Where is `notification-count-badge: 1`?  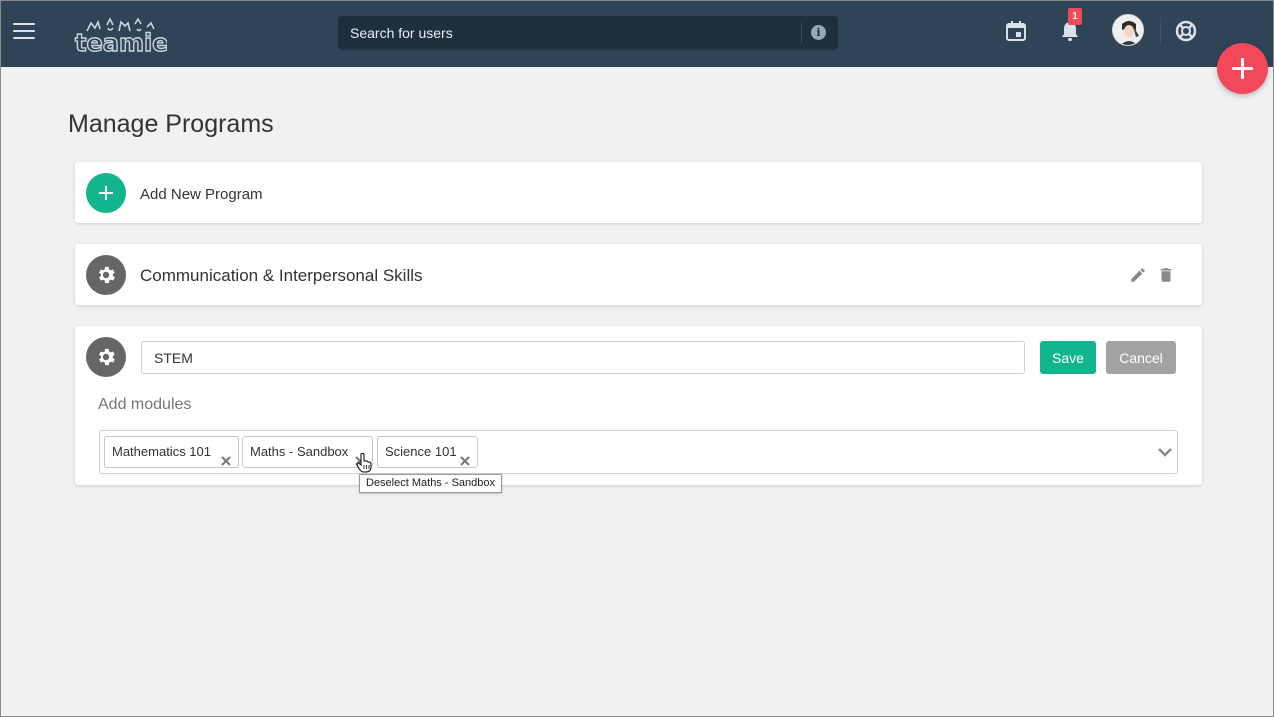 notification-count-badge: 1 is located at coordinates (1075, 16).